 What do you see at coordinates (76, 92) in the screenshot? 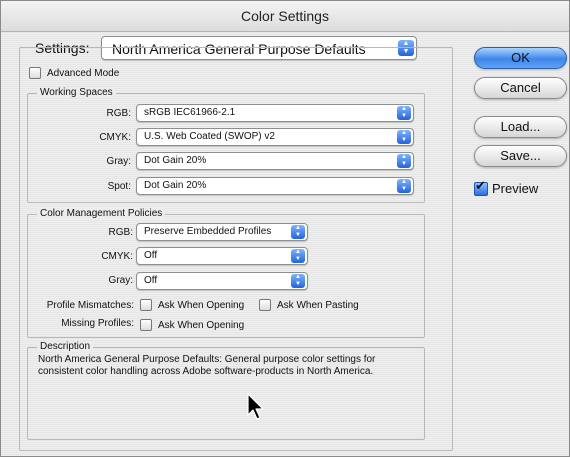
I see `working-spaces-title: Working Spaces` at bounding box center [76, 92].